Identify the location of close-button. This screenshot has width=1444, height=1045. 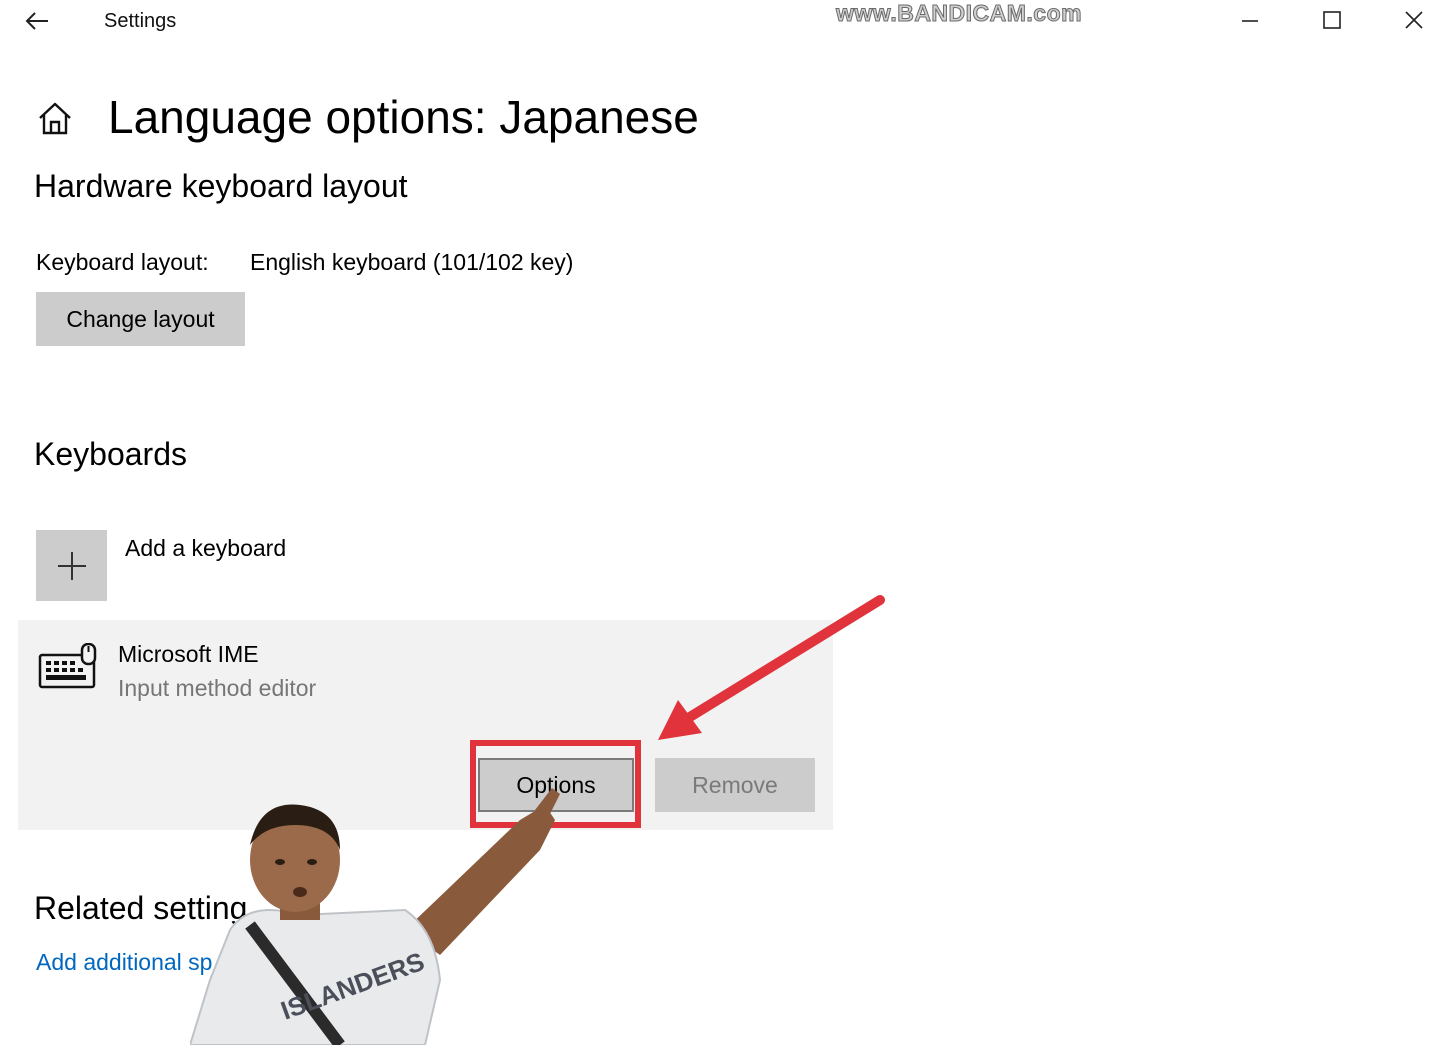
(1414, 20).